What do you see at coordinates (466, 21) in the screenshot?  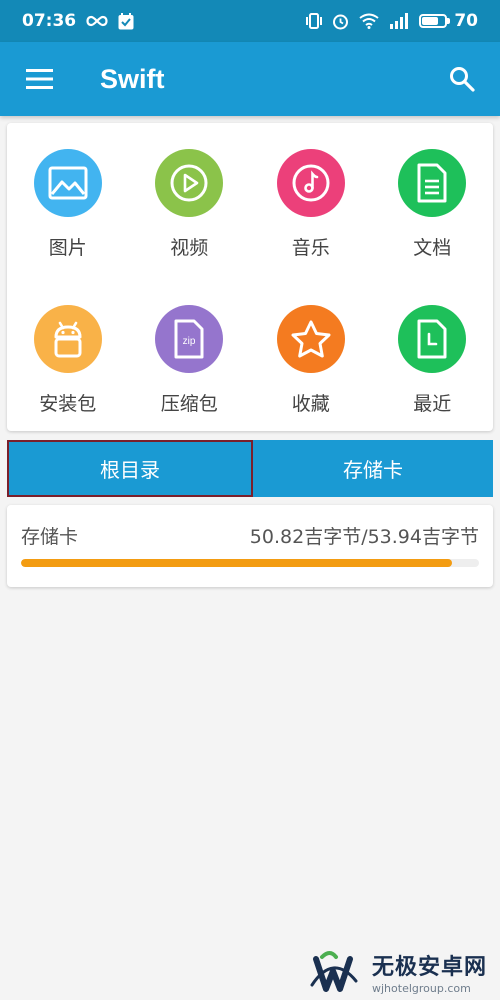 I see `battery-percent: 70` at bounding box center [466, 21].